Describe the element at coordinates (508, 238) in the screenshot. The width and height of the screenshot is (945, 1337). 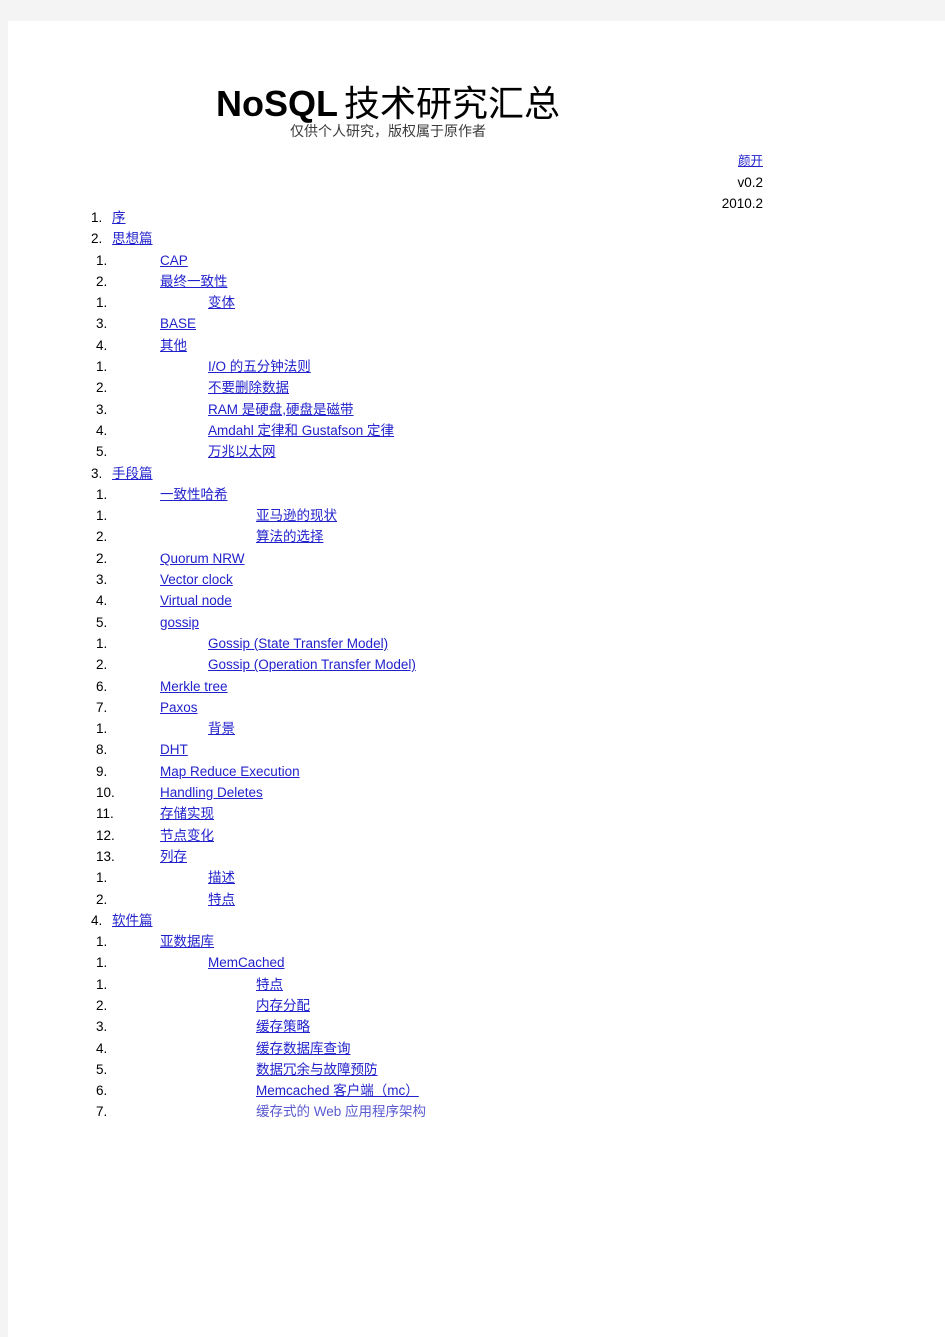
I see `toc-entry: 2. 思想篇` at that location.